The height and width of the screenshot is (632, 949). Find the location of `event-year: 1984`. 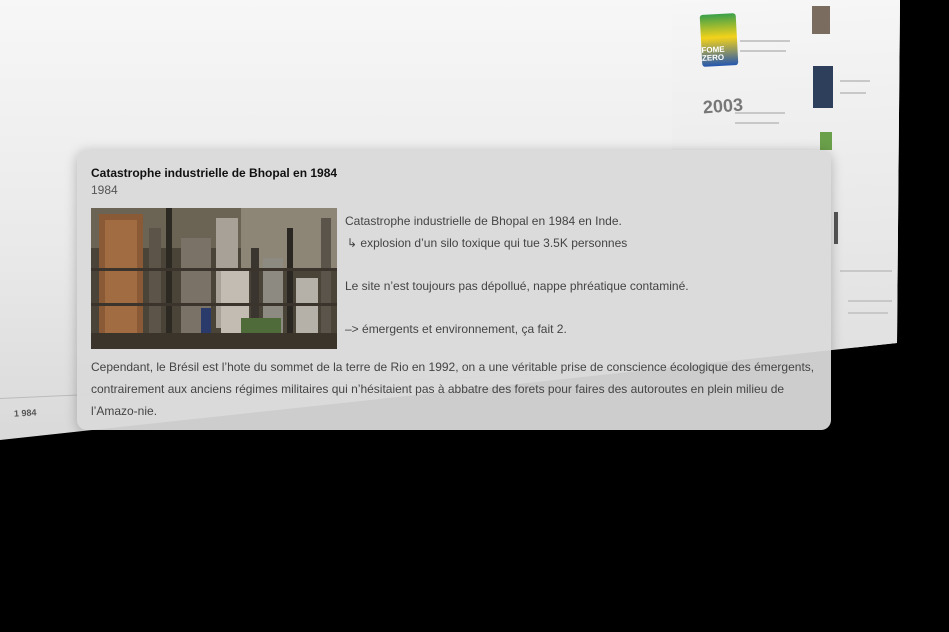

event-year: 1984 is located at coordinates (104, 190).